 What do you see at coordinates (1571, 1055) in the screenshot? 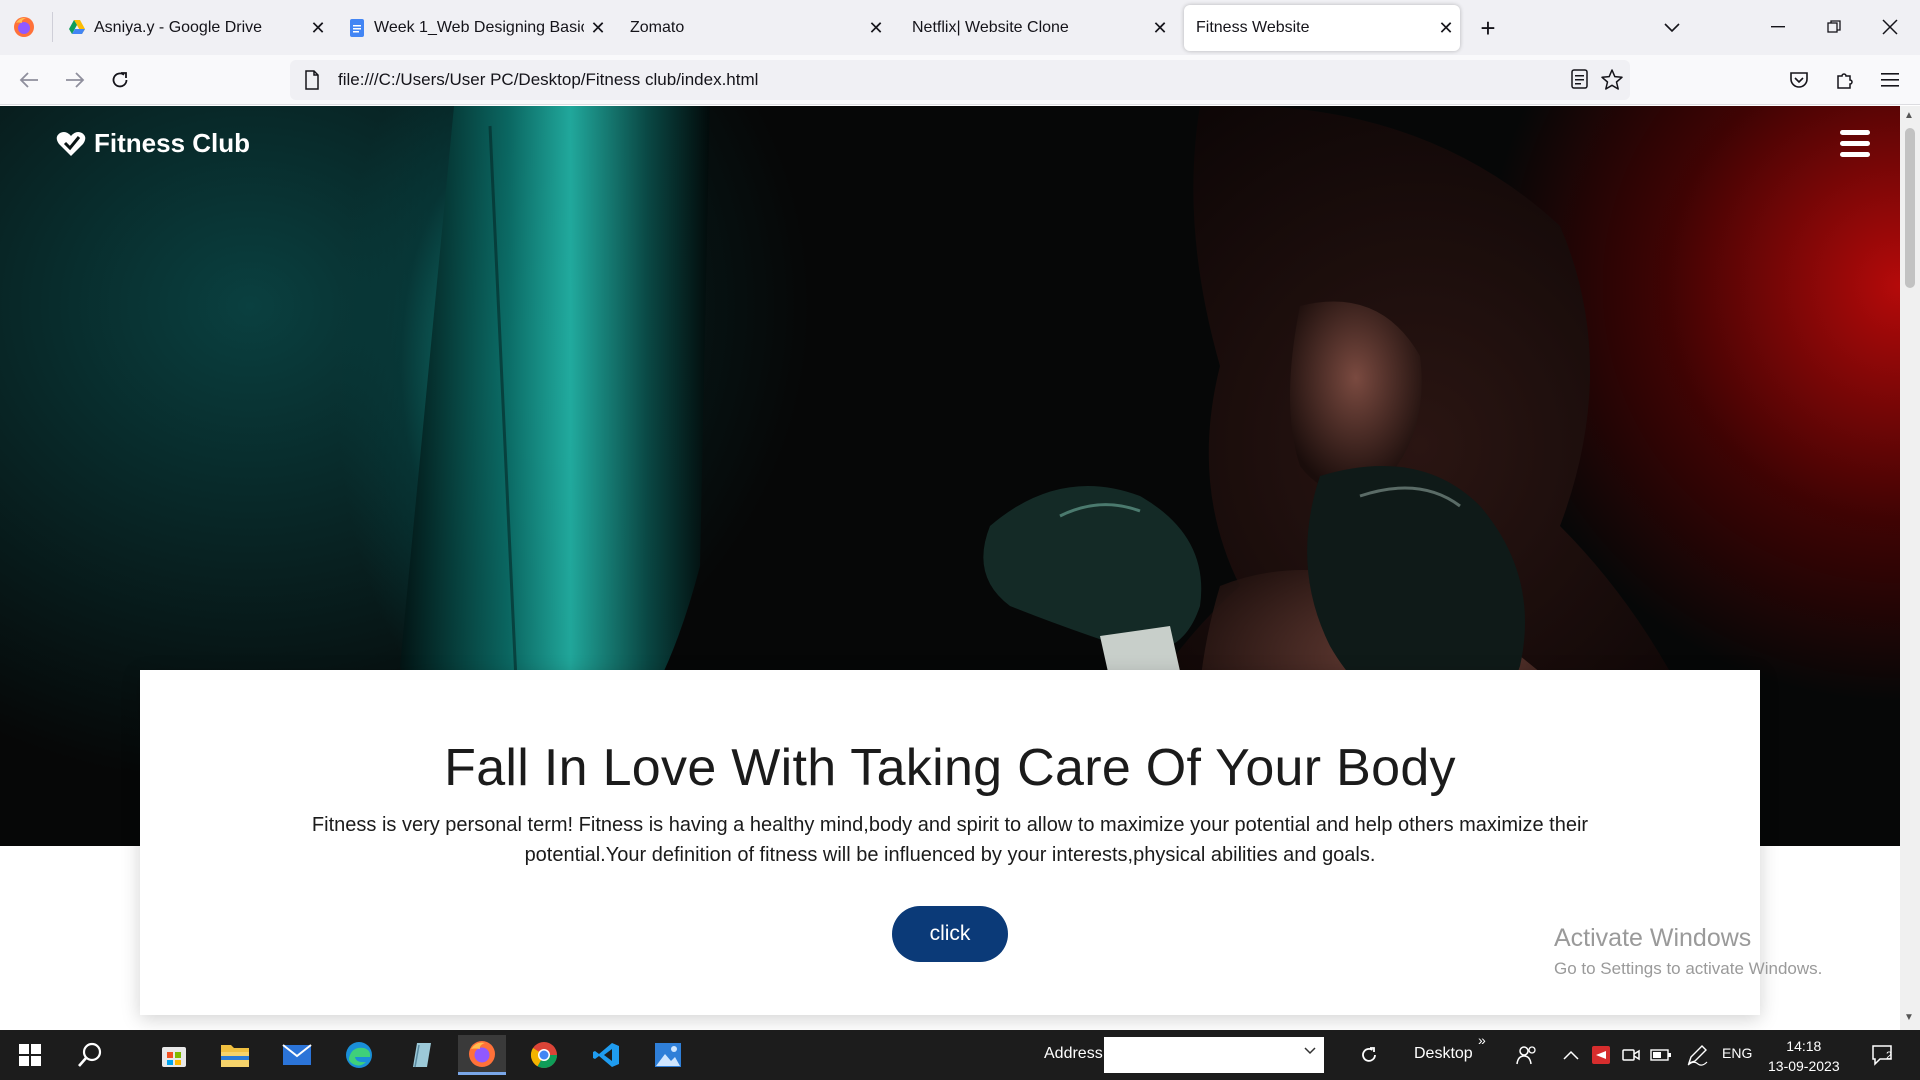
I see `chevron-up-icon` at bounding box center [1571, 1055].